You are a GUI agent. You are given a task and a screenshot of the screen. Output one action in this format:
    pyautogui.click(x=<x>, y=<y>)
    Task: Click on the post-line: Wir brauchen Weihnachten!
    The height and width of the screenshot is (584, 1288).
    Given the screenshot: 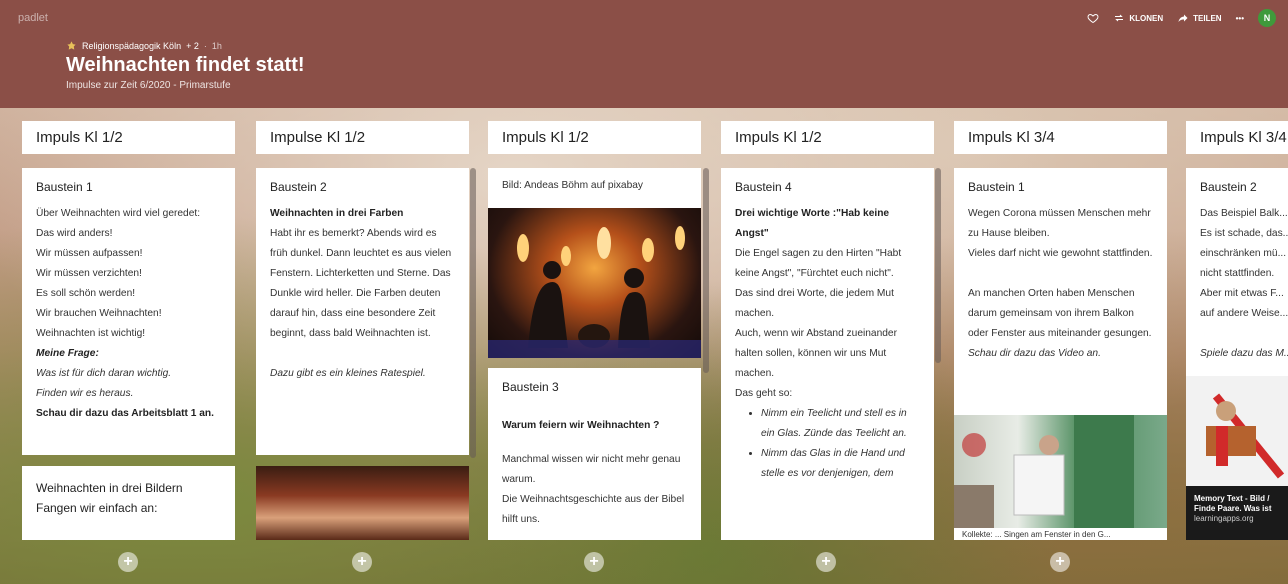 What is the action you would take?
    pyautogui.click(x=99, y=313)
    